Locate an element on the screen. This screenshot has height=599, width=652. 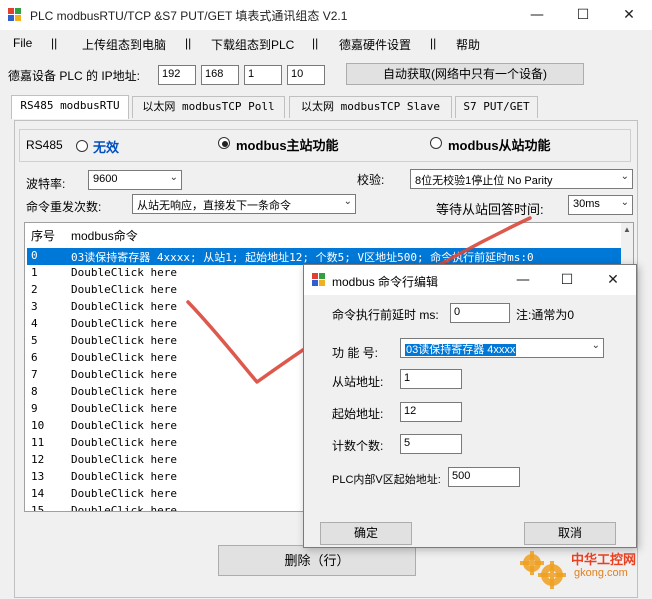
chevron-down-icon: ⌄ is located at coordinates (595, 345).